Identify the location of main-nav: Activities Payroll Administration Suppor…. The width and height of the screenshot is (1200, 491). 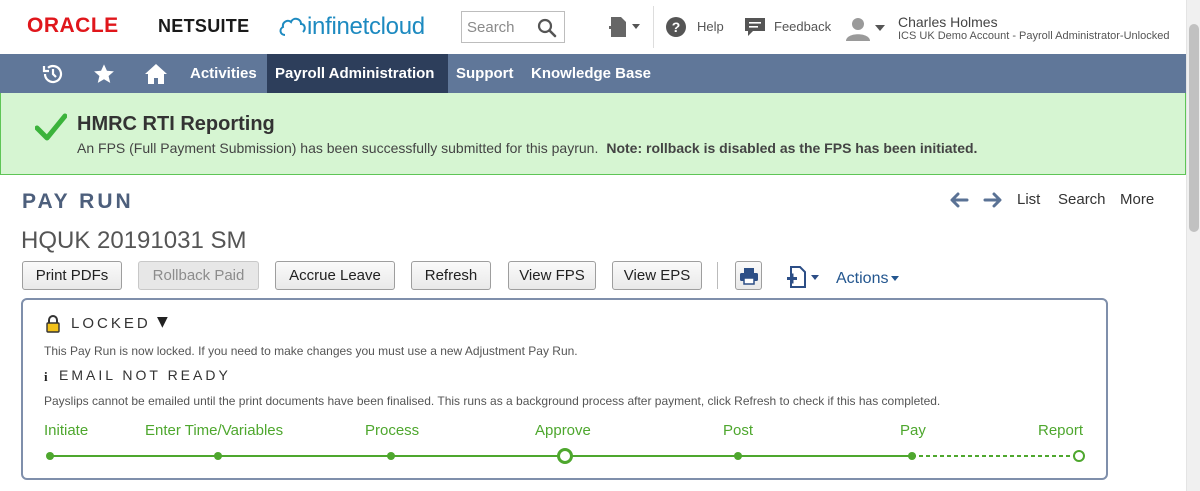
(593, 73).